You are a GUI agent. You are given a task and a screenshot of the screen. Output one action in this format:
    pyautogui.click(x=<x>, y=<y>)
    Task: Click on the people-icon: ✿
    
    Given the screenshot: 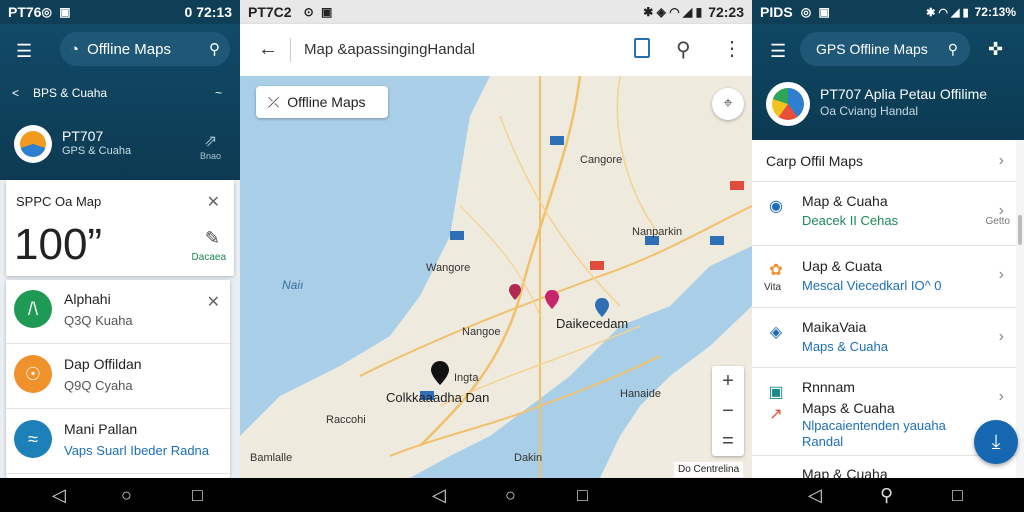 What is the action you would take?
    pyautogui.click(x=776, y=270)
    